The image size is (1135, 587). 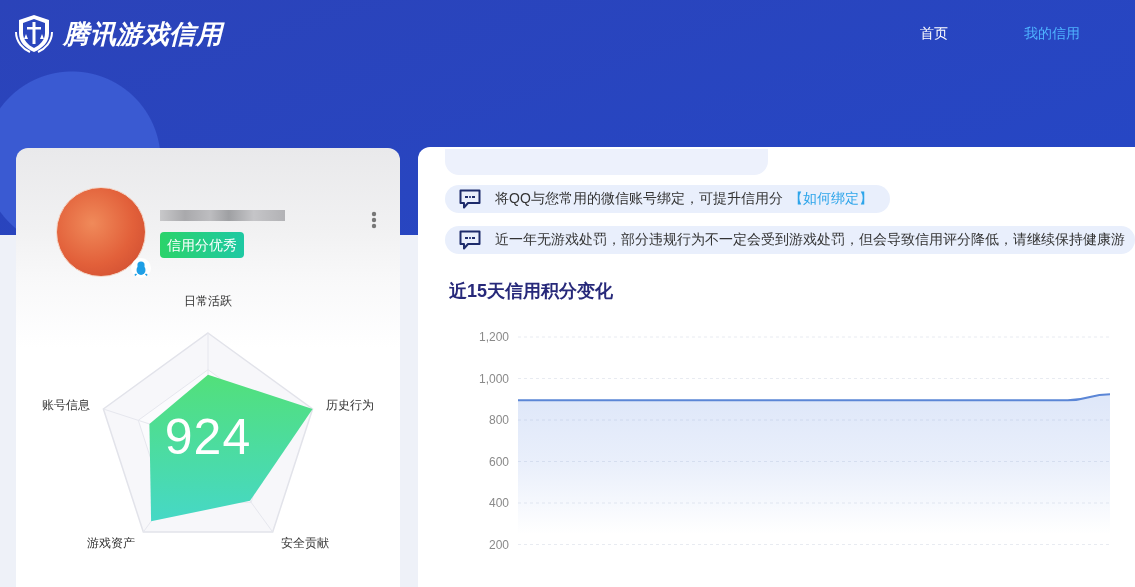 I want to click on credit-score: 924, so click(x=208, y=437).